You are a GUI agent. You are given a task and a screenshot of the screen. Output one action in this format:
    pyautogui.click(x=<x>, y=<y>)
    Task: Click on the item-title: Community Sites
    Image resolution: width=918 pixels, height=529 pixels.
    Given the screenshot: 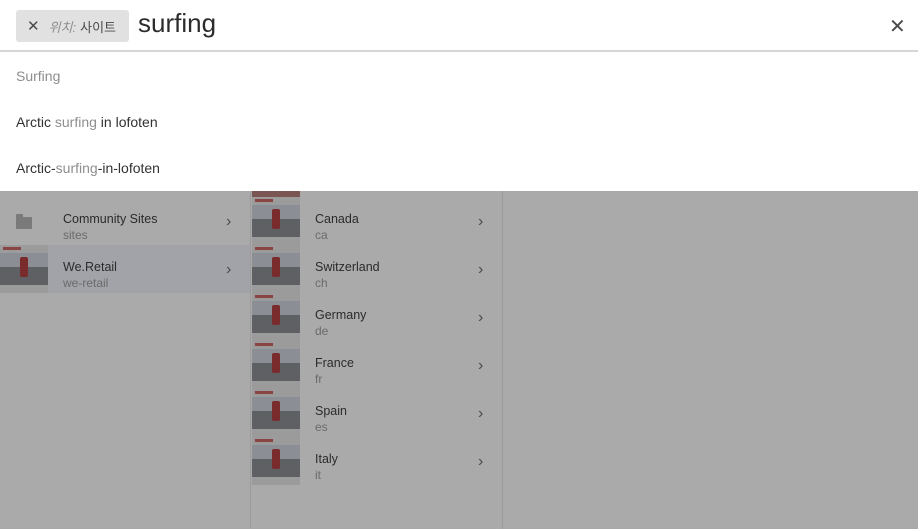 What is the action you would take?
    pyautogui.click(x=110, y=219)
    